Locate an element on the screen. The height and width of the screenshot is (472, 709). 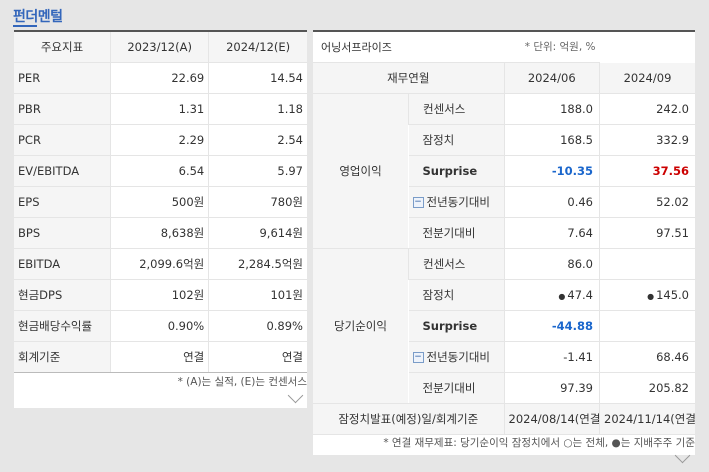
chevron-down-icon is located at coordinates (295, 395).